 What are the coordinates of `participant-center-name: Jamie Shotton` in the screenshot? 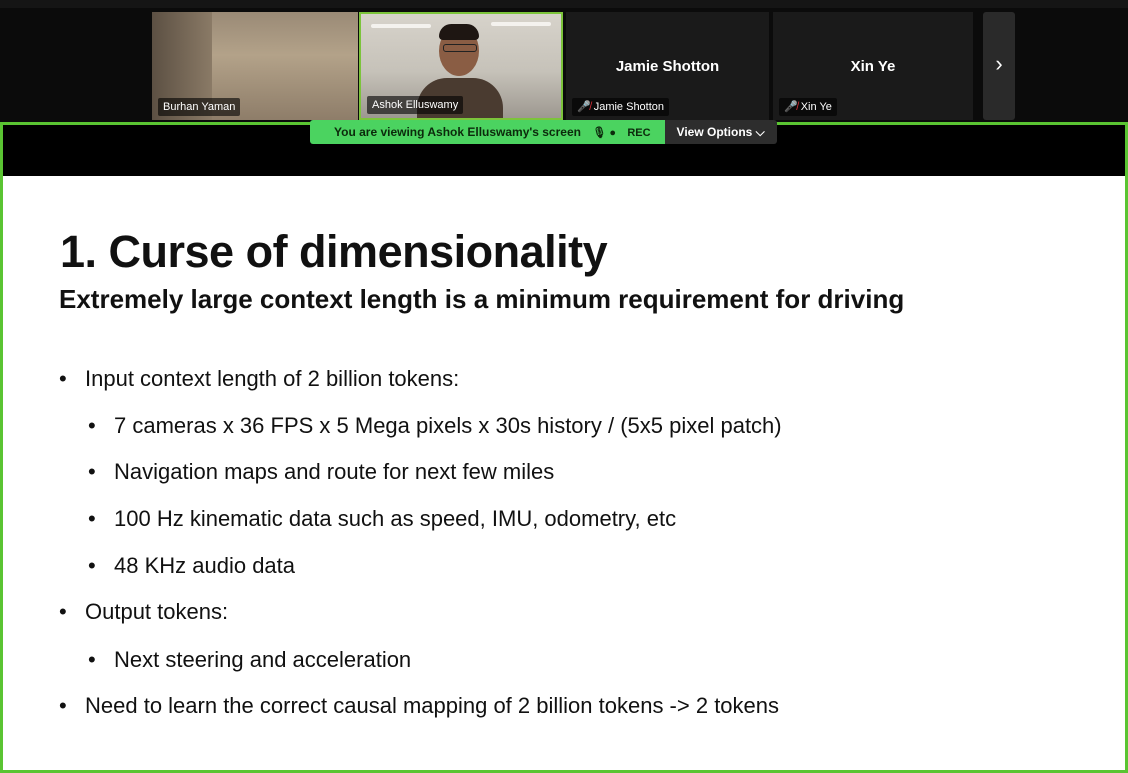 It's located at (667, 66).